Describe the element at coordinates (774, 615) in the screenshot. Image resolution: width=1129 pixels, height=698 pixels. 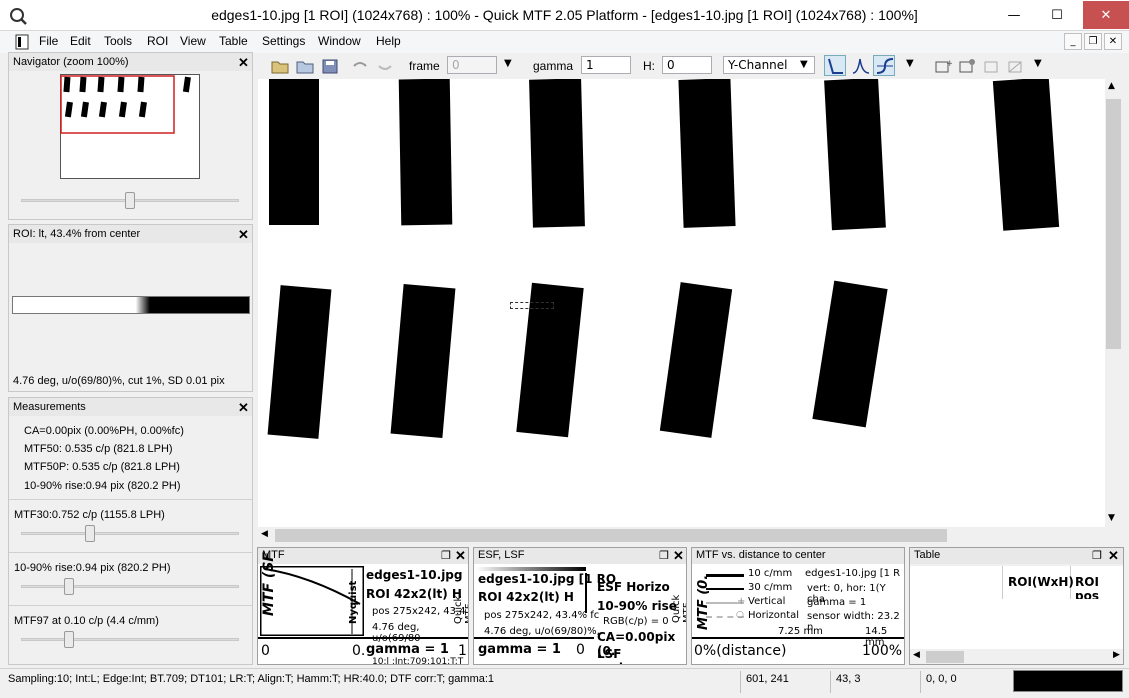
I see `legend-horizontal: Horizontal` at that location.